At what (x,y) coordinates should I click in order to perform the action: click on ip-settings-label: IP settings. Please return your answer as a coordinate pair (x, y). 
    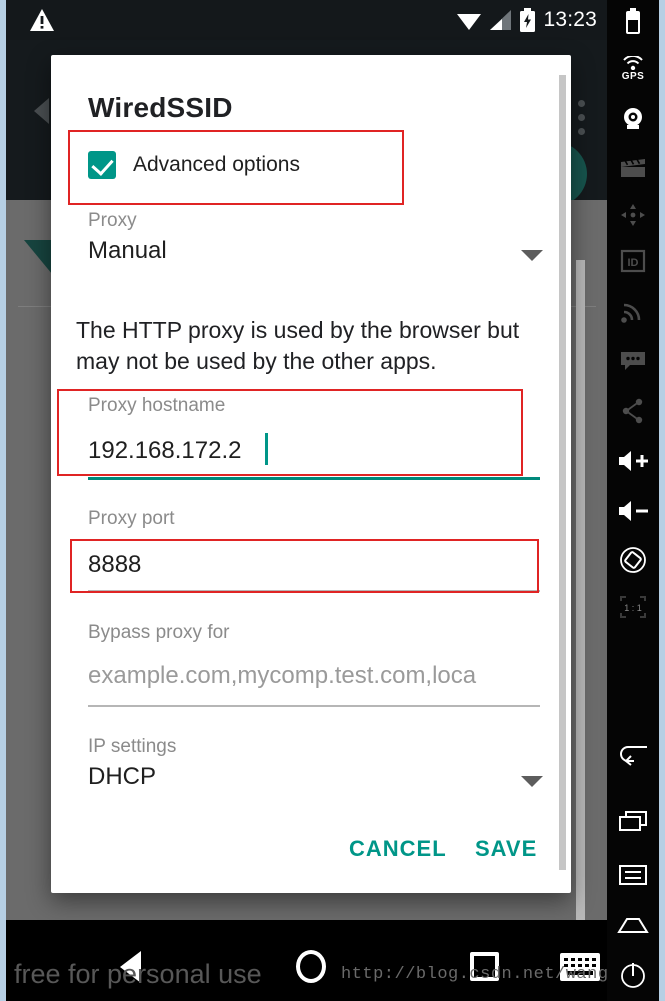
    Looking at the image, I should click on (132, 746).